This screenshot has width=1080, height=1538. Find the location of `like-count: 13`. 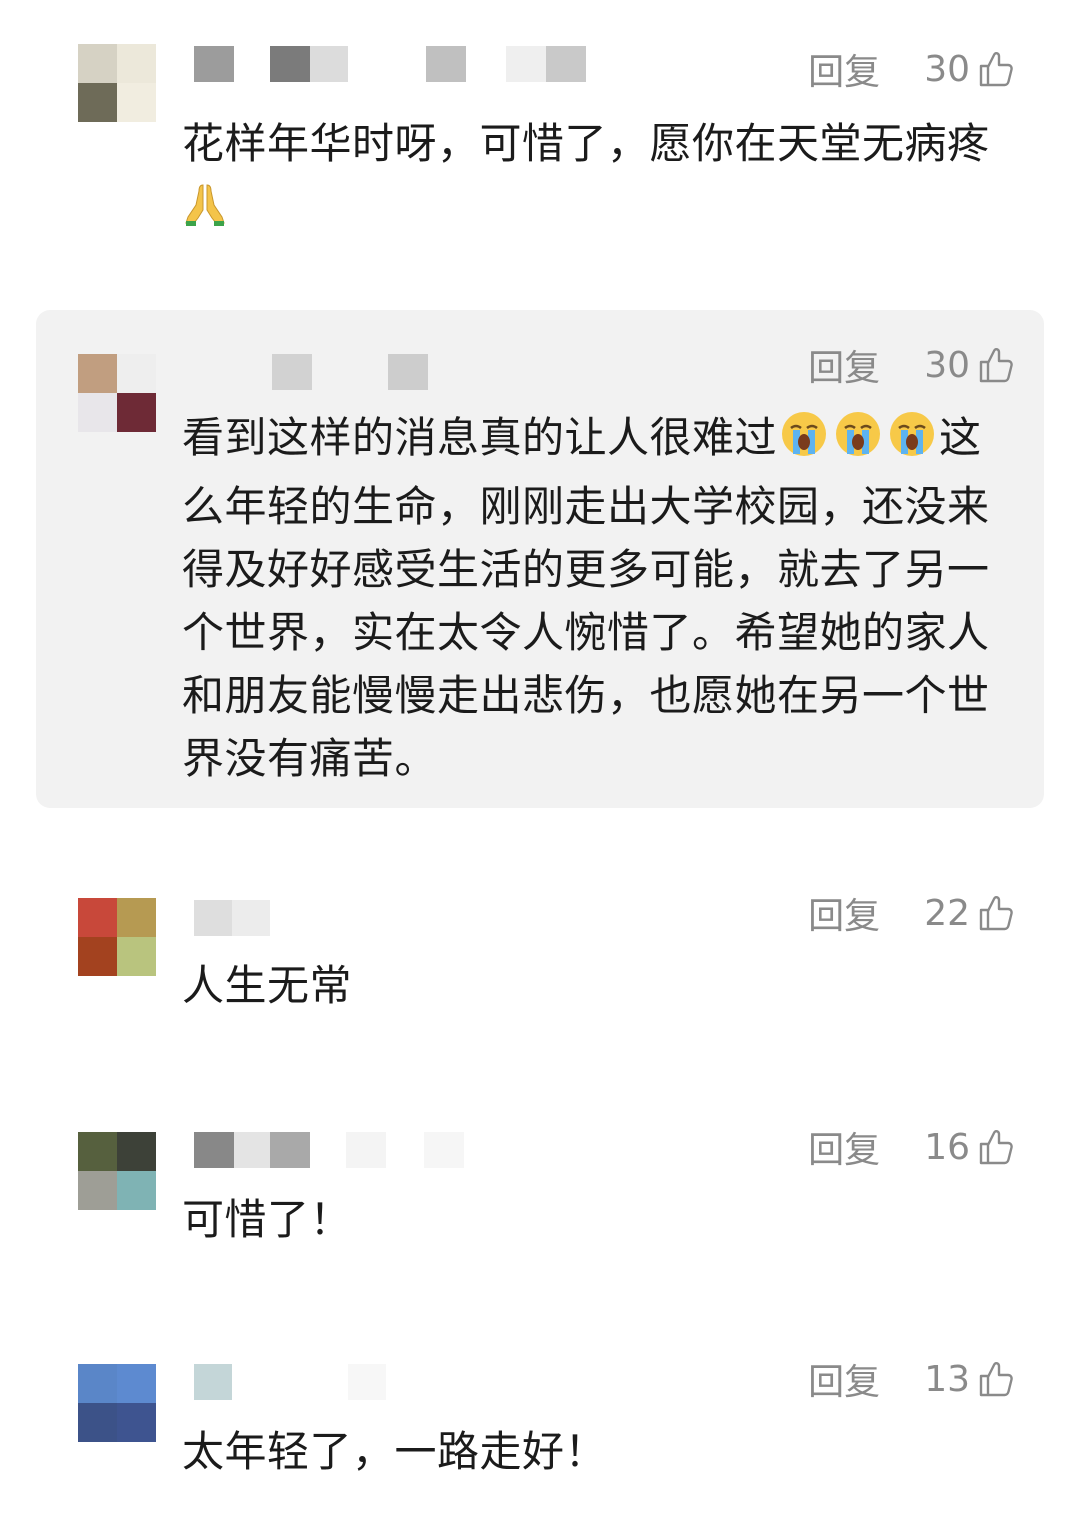

like-count: 13 is located at coordinates (947, 1379).